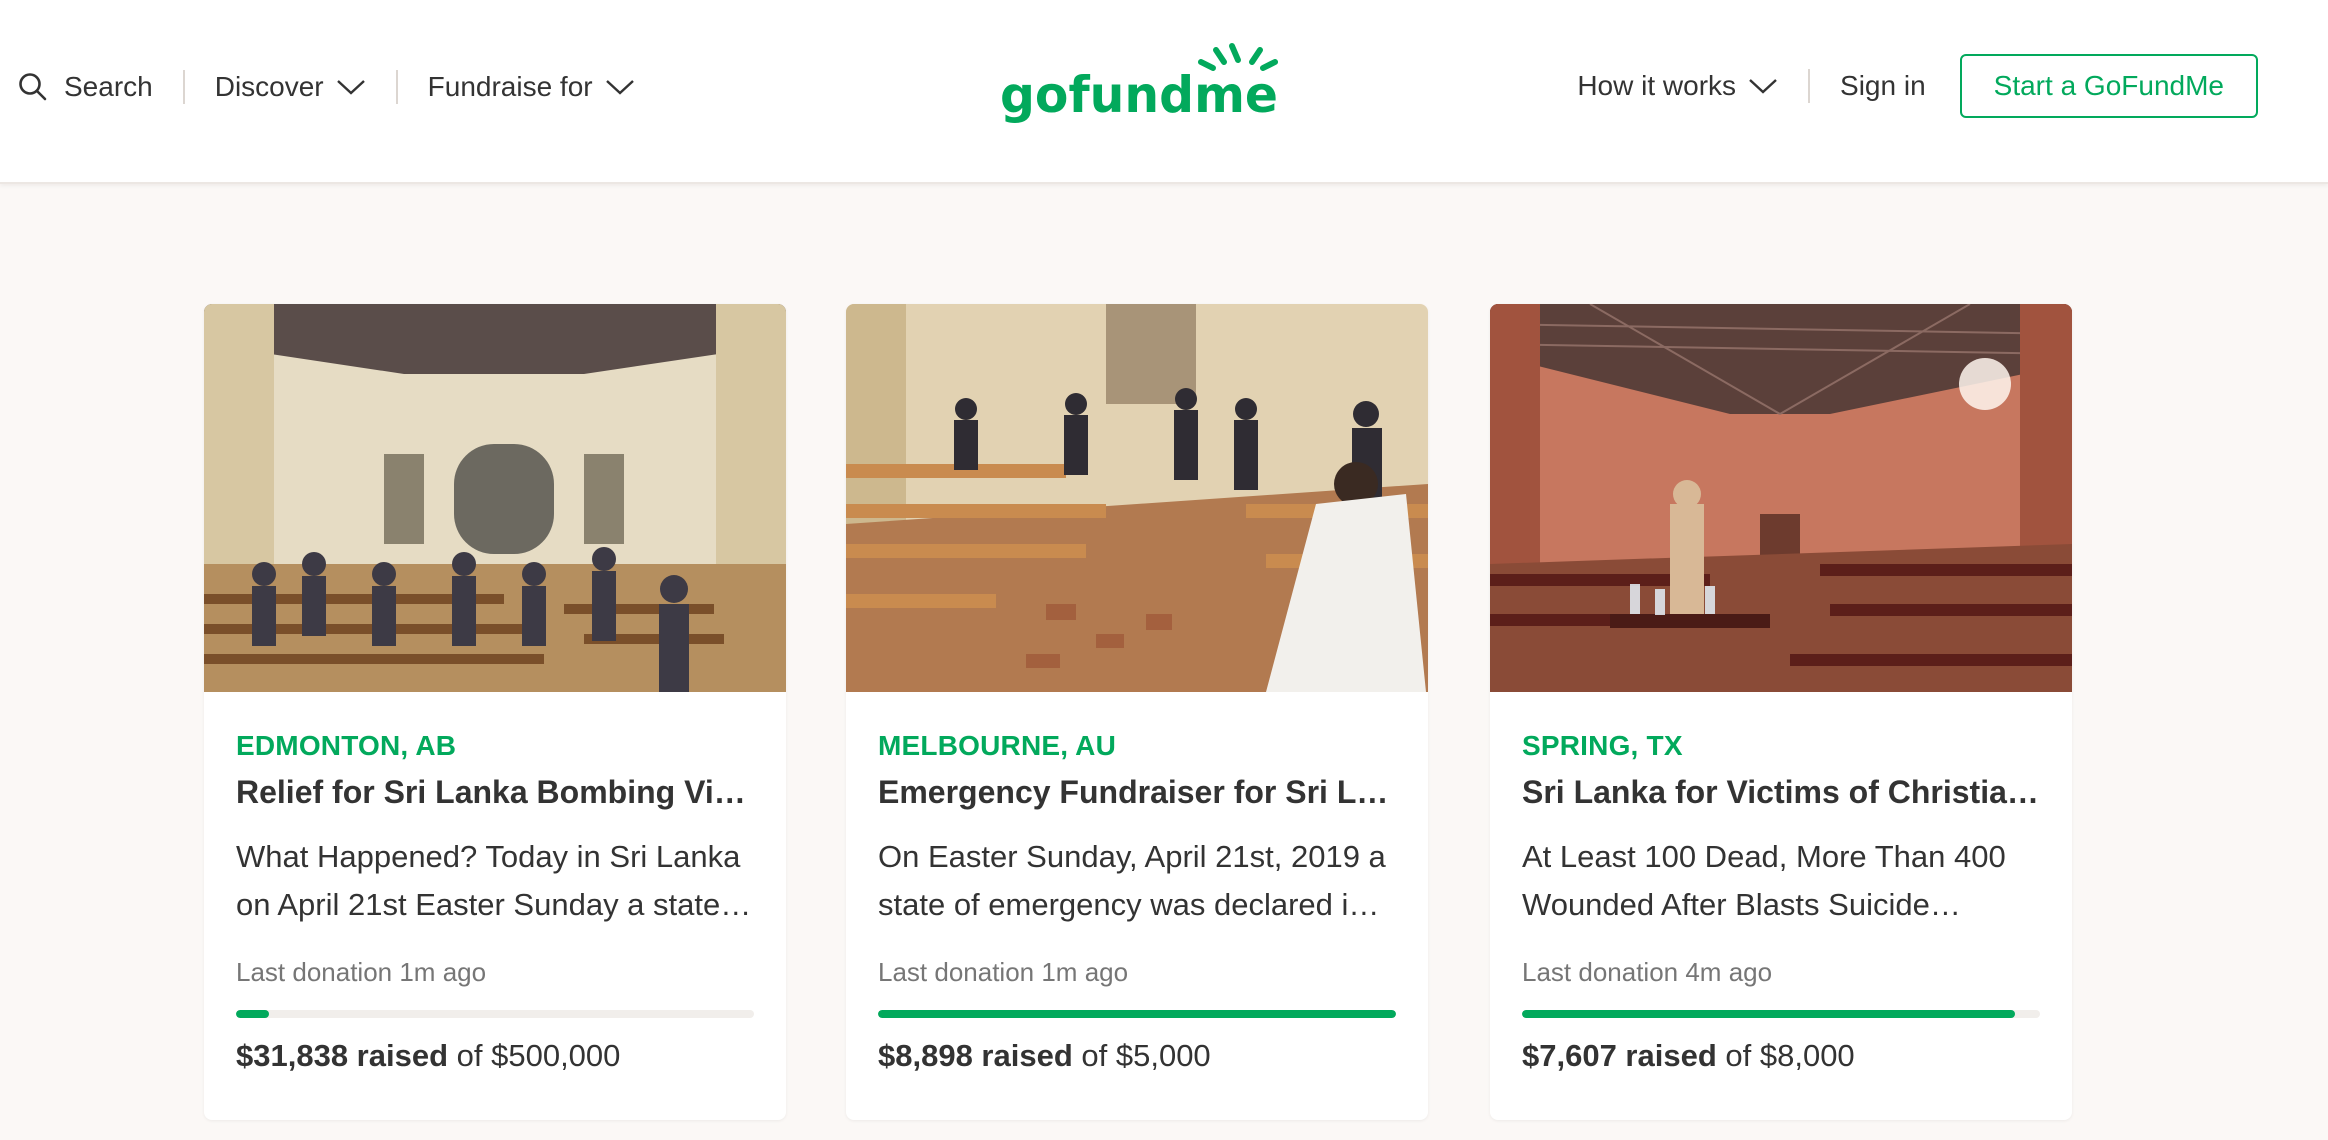  I want to click on discover-label: Discover, so click(269, 86).